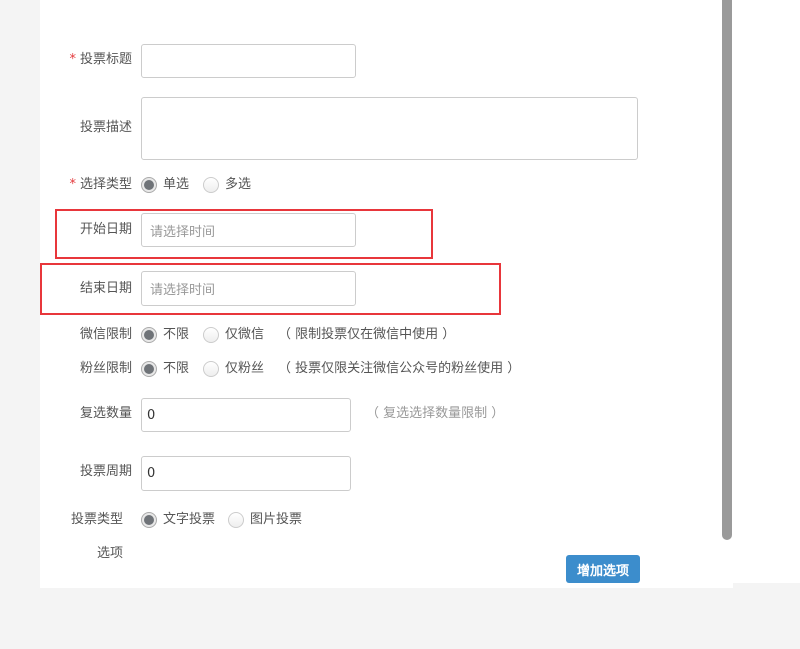 Image resolution: width=800 pixels, height=649 pixels. Describe the element at coordinates (248, 230) in the screenshot. I see `start-date-input: 请选择时间` at that location.